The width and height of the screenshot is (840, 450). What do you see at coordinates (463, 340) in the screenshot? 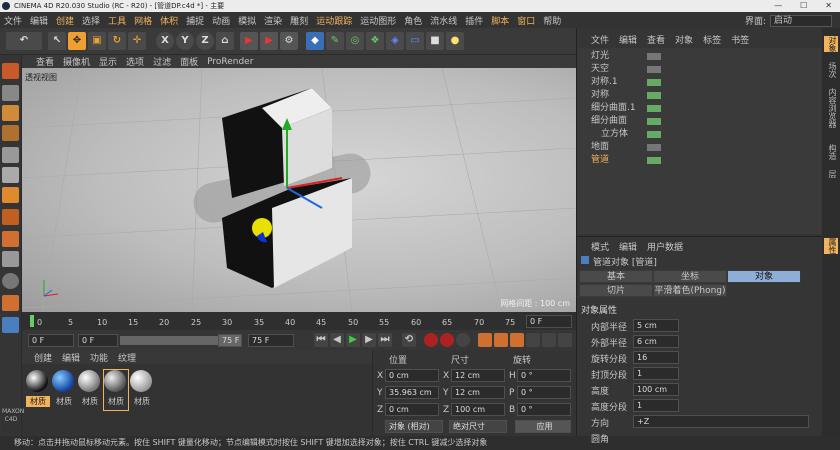
I see `key-selection-icon` at bounding box center [463, 340].